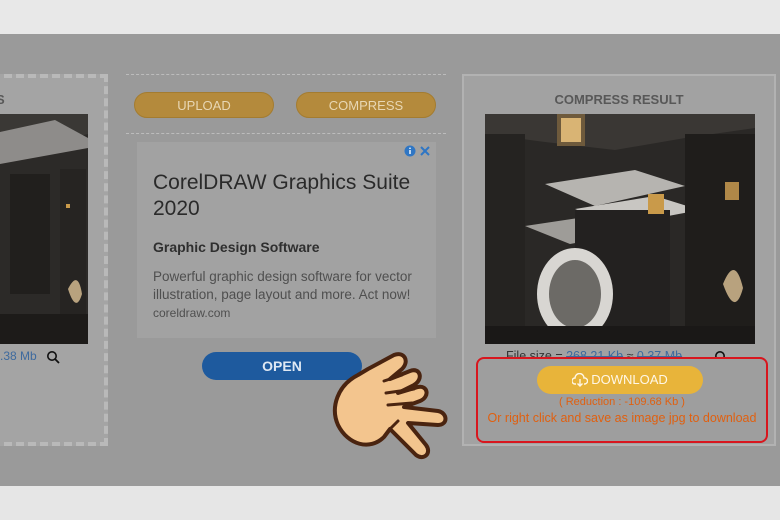 This screenshot has width=780, height=520. Describe the element at coordinates (390, 17) in the screenshot. I see `top-bar` at that location.